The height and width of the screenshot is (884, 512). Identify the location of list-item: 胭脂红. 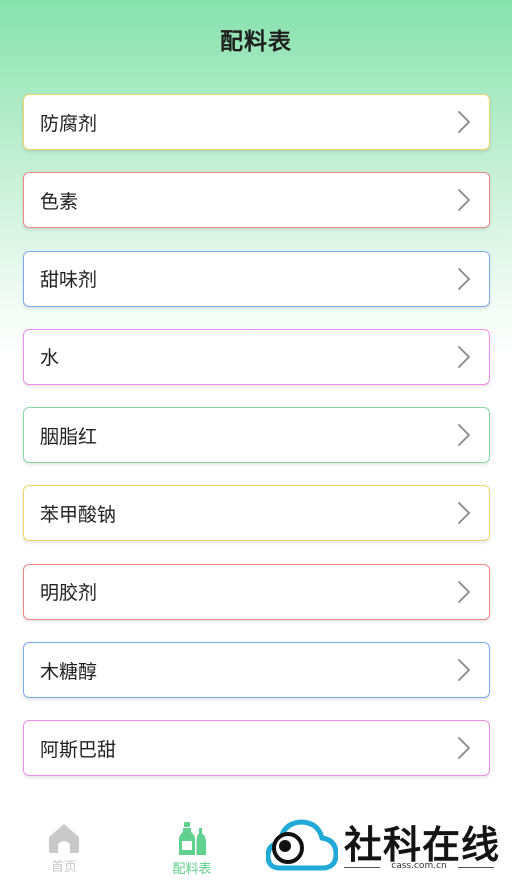
(256, 435).